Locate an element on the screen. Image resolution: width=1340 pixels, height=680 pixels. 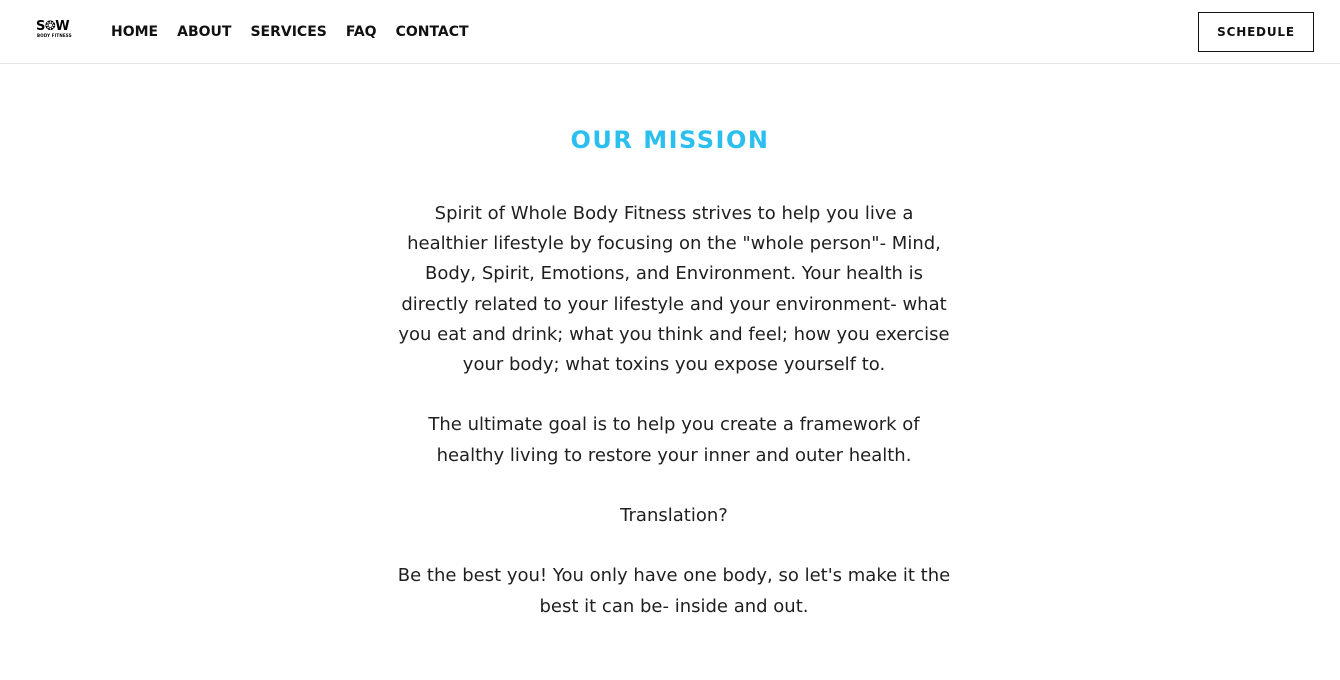
mission-paragraph: Translation? is located at coordinates (674, 515).